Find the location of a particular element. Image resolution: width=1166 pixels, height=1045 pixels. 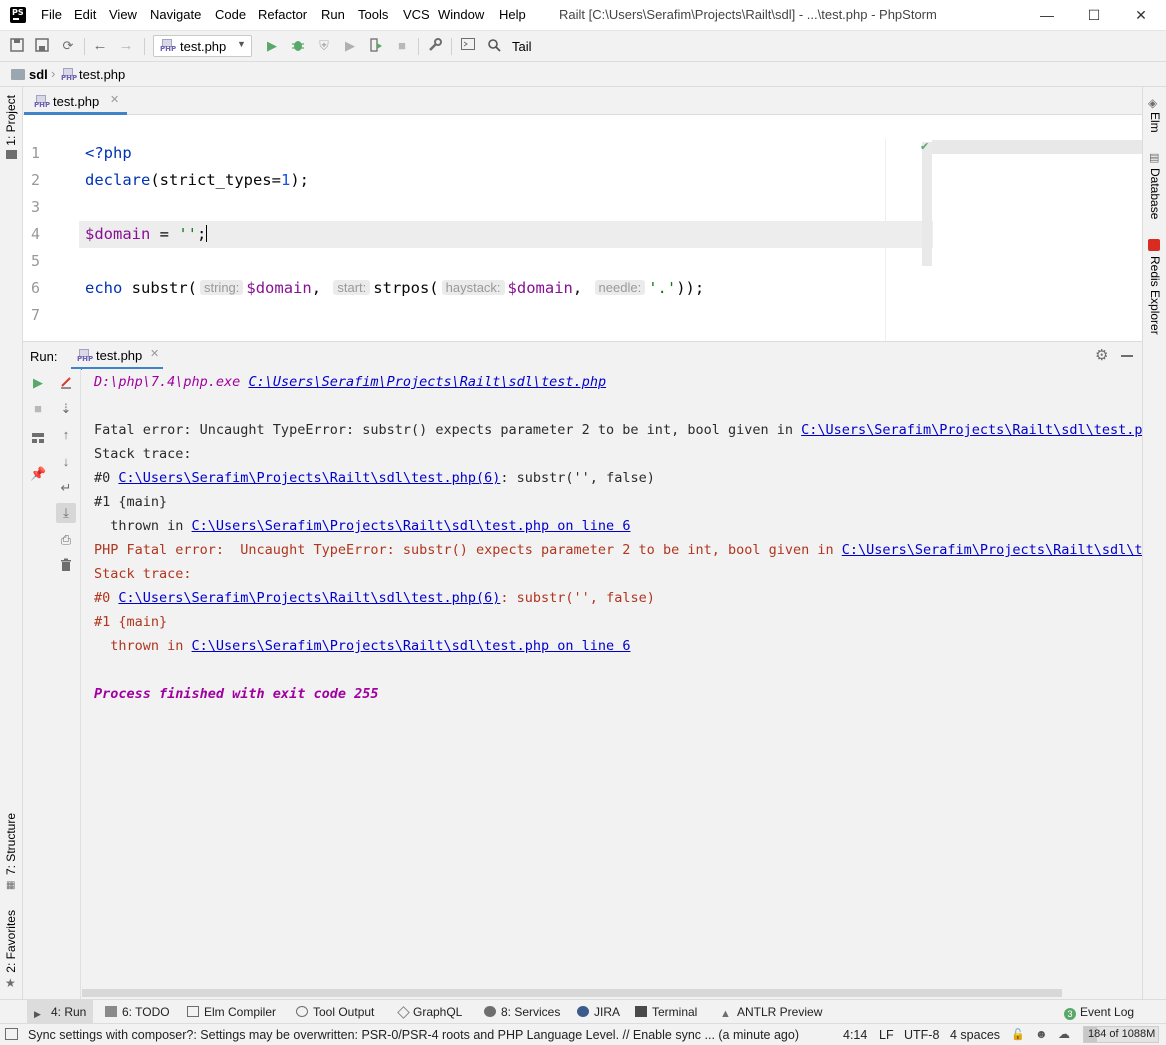

menu-tools: Tools is located at coordinates (373, 14).